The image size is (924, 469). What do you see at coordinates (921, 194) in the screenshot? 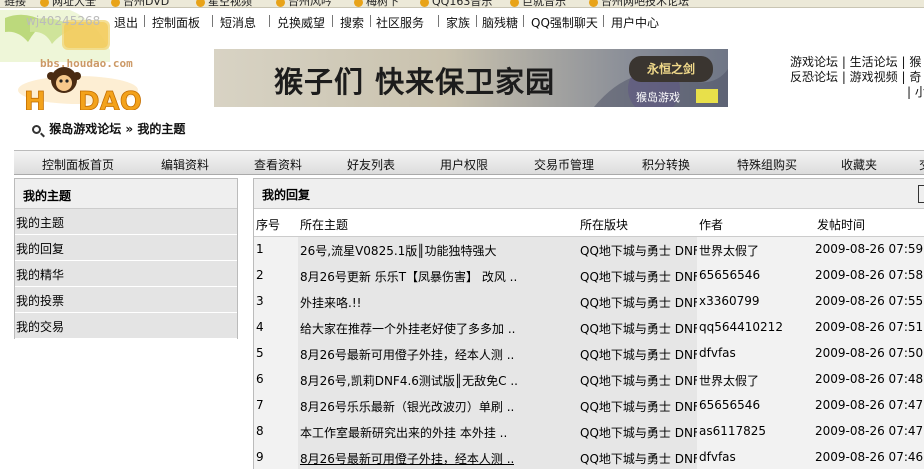
I see `panel-control` at bounding box center [921, 194].